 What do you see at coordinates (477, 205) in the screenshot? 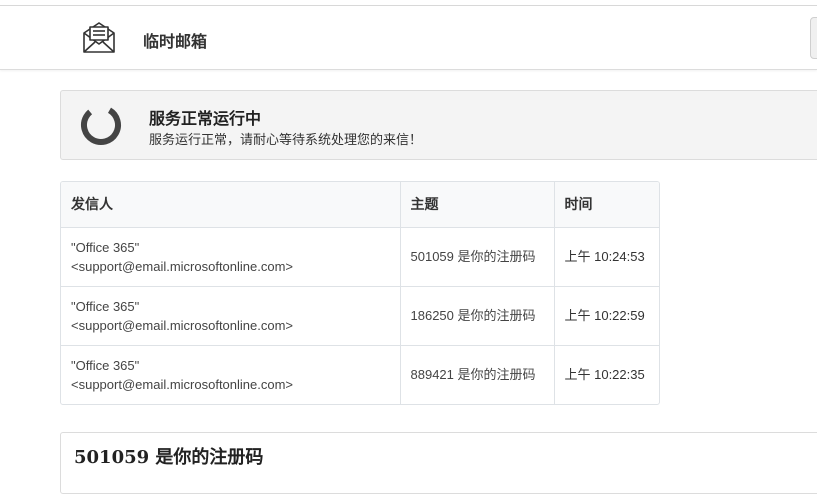
I see `column-header-subject: 主题` at bounding box center [477, 205].